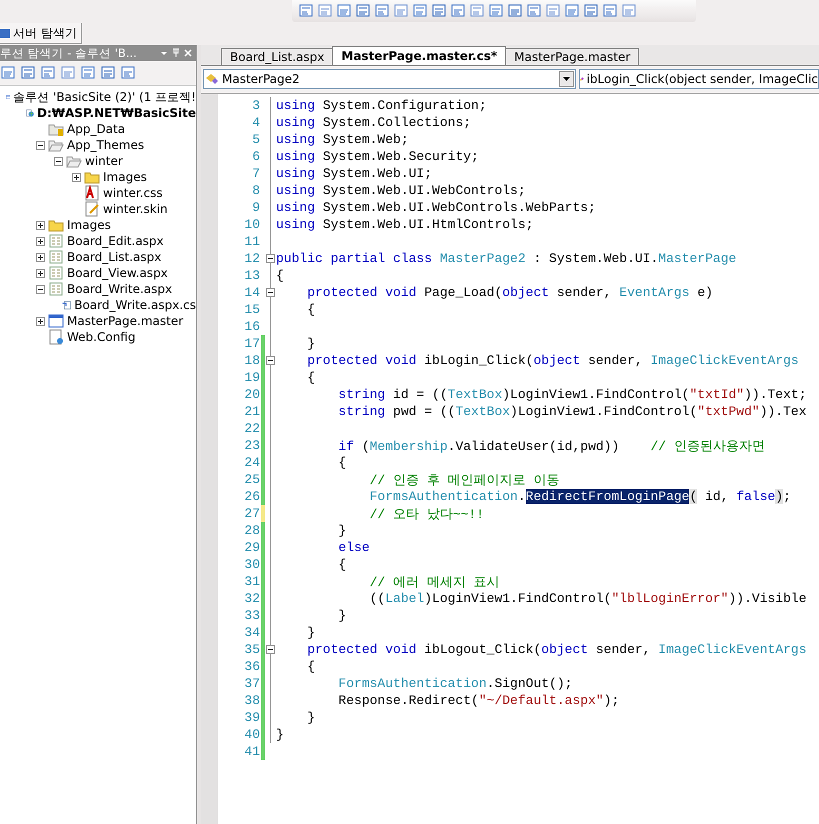 This screenshot has height=824, width=819. I want to click on line-number: 37, so click(252, 683).